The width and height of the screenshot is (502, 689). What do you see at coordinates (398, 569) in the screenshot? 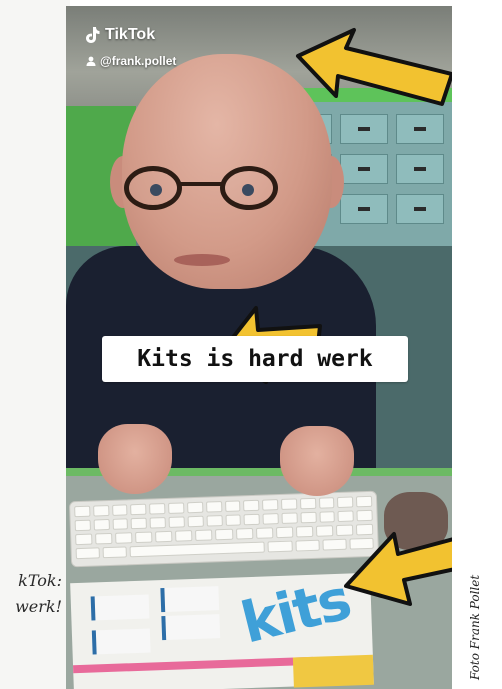
I see `arrow-bottom-icon` at bounding box center [398, 569].